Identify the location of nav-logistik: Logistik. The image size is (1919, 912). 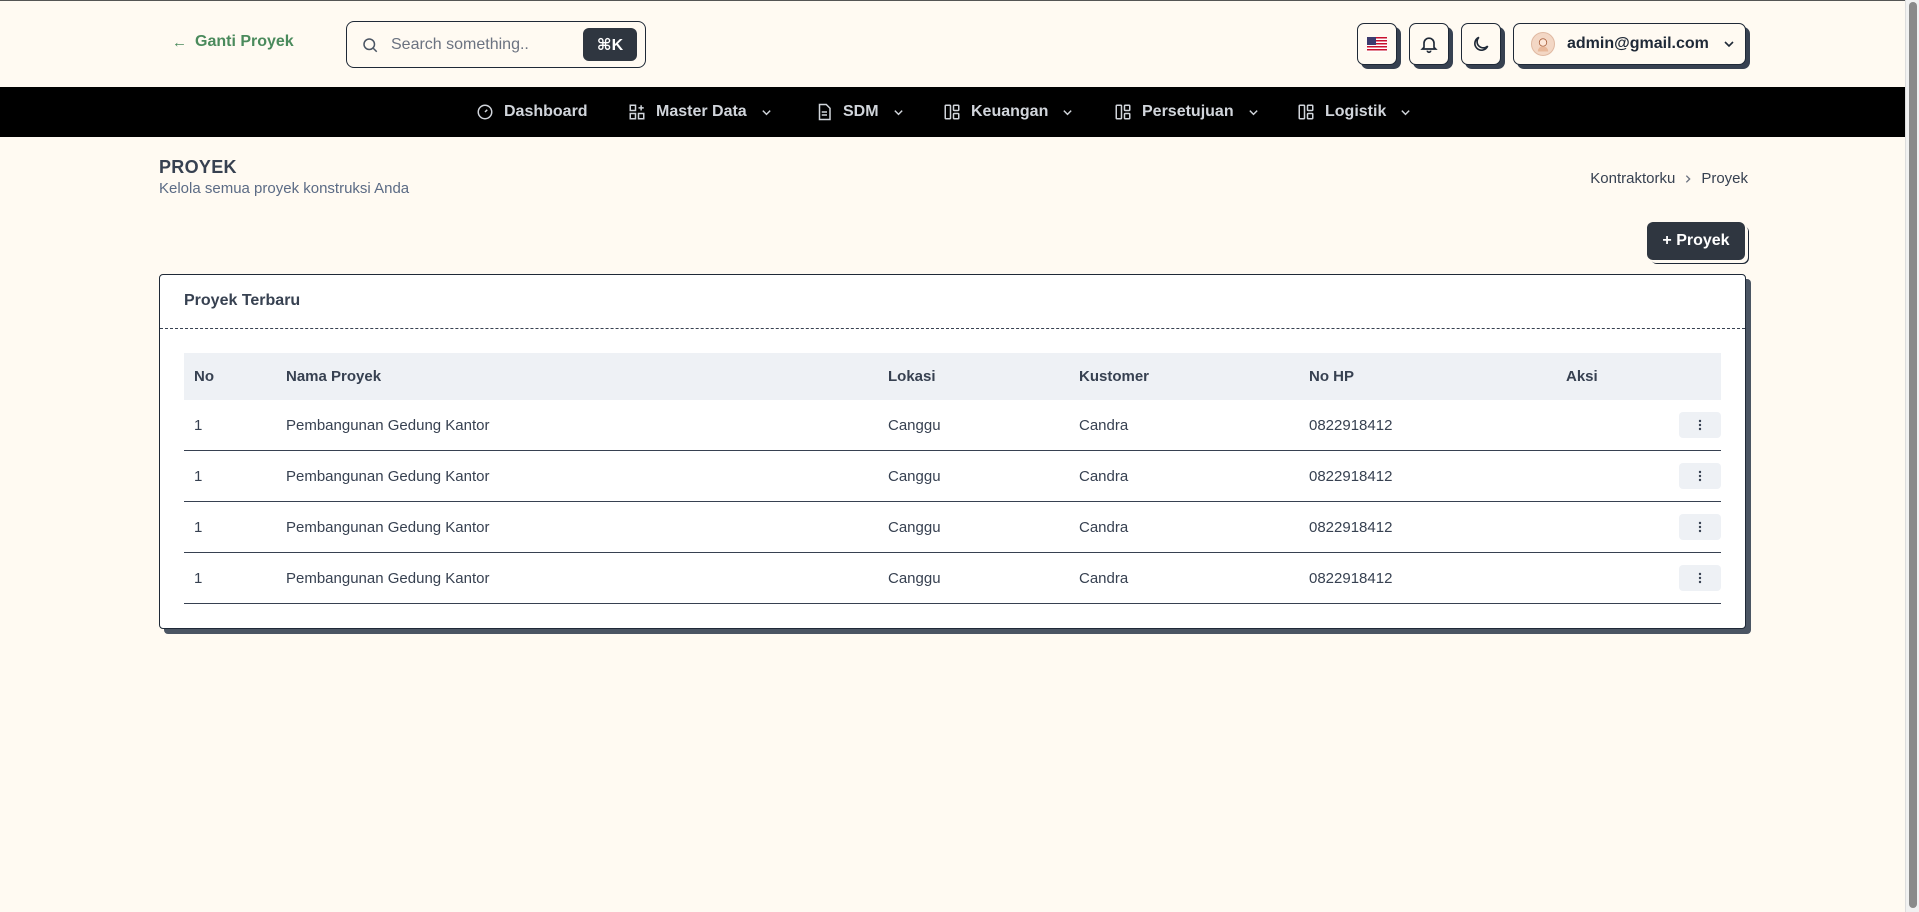
(1354, 112).